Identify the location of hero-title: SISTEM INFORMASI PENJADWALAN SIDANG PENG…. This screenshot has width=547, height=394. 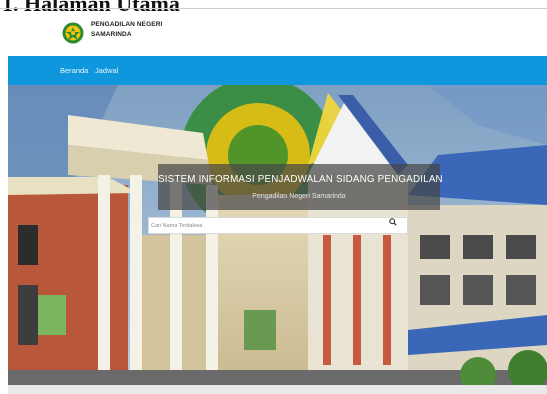
(300, 179).